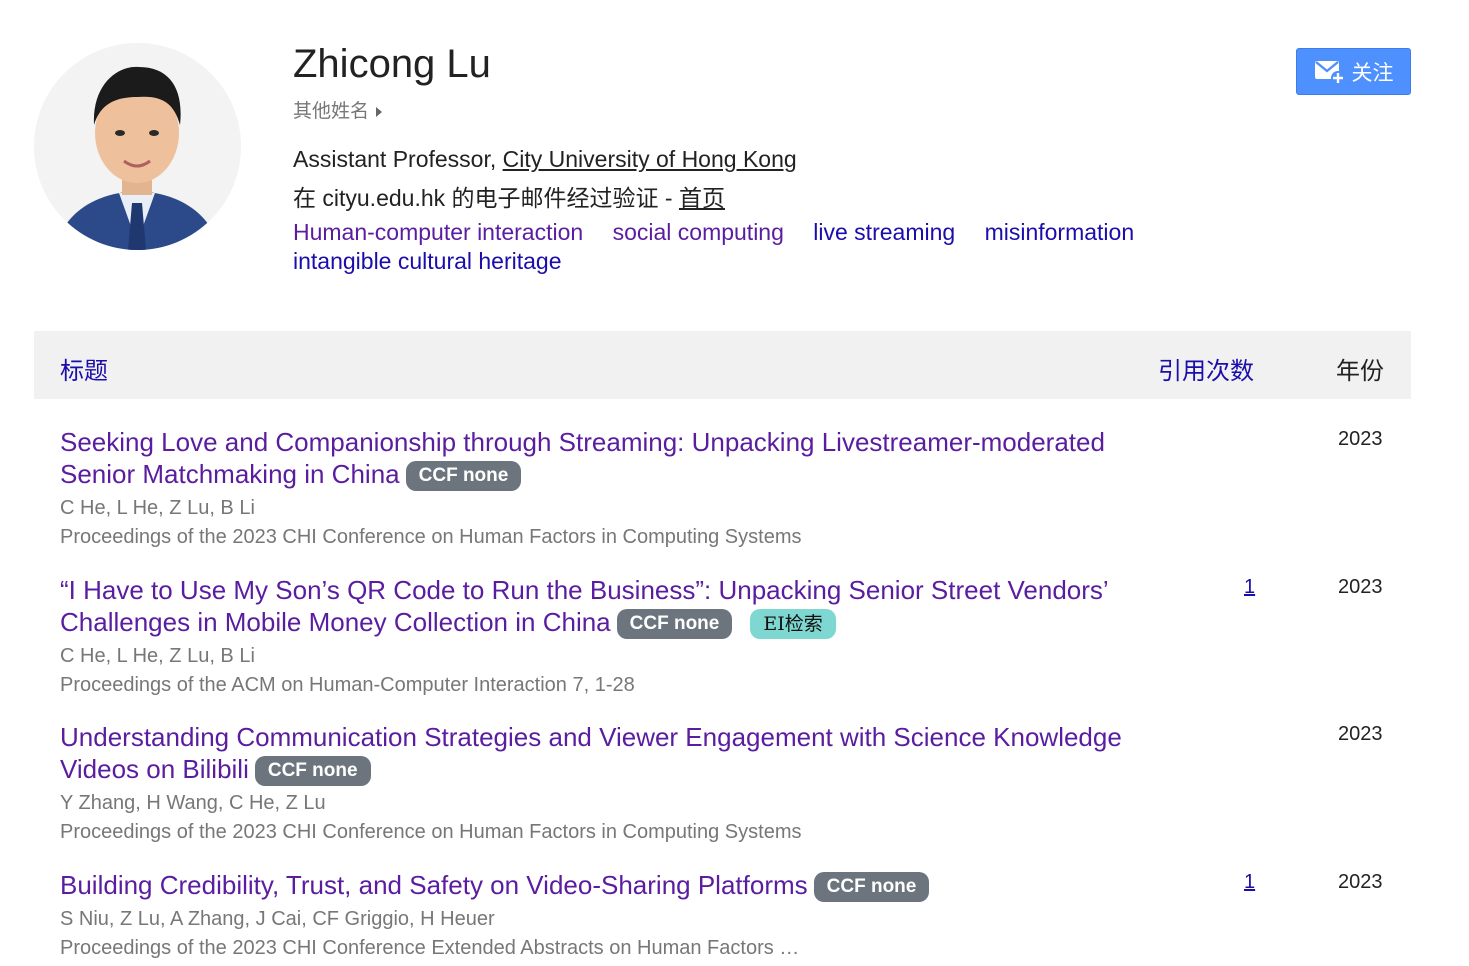 This screenshot has width=1469, height=966. What do you see at coordinates (392, 64) in the screenshot?
I see `profile-name: Zhicong Lu` at bounding box center [392, 64].